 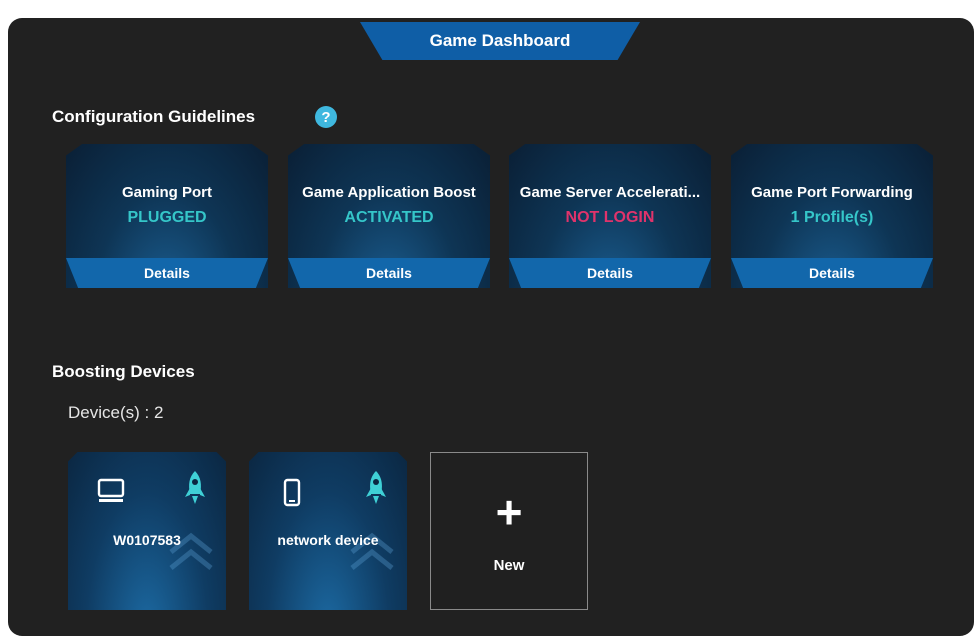 What do you see at coordinates (389, 192) in the screenshot?
I see `card-title: Game Application Boost` at bounding box center [389, 192].